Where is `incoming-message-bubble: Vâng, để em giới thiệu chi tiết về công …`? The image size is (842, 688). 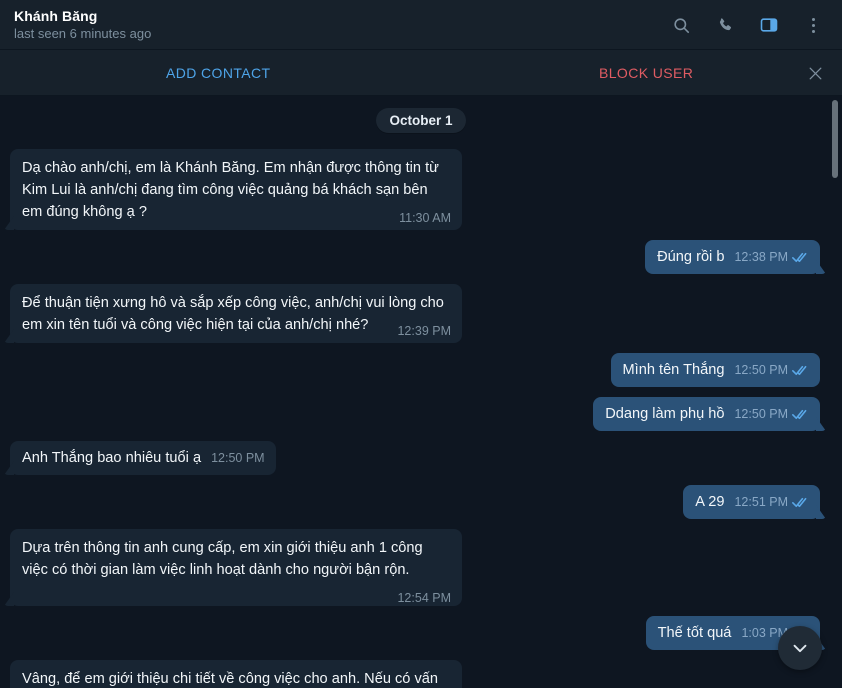
incoming-message-bubble: Vâng, để em giới thiệu chi tiết về công … is located at coordinates (236, 674).